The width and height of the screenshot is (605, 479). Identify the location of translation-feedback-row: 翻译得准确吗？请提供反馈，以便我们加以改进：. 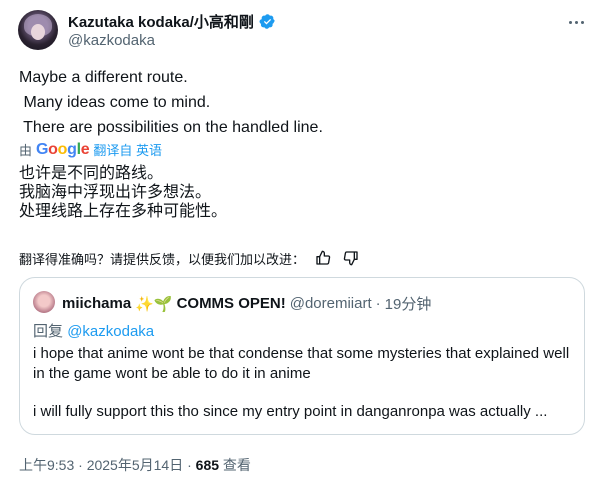
(190, 258).